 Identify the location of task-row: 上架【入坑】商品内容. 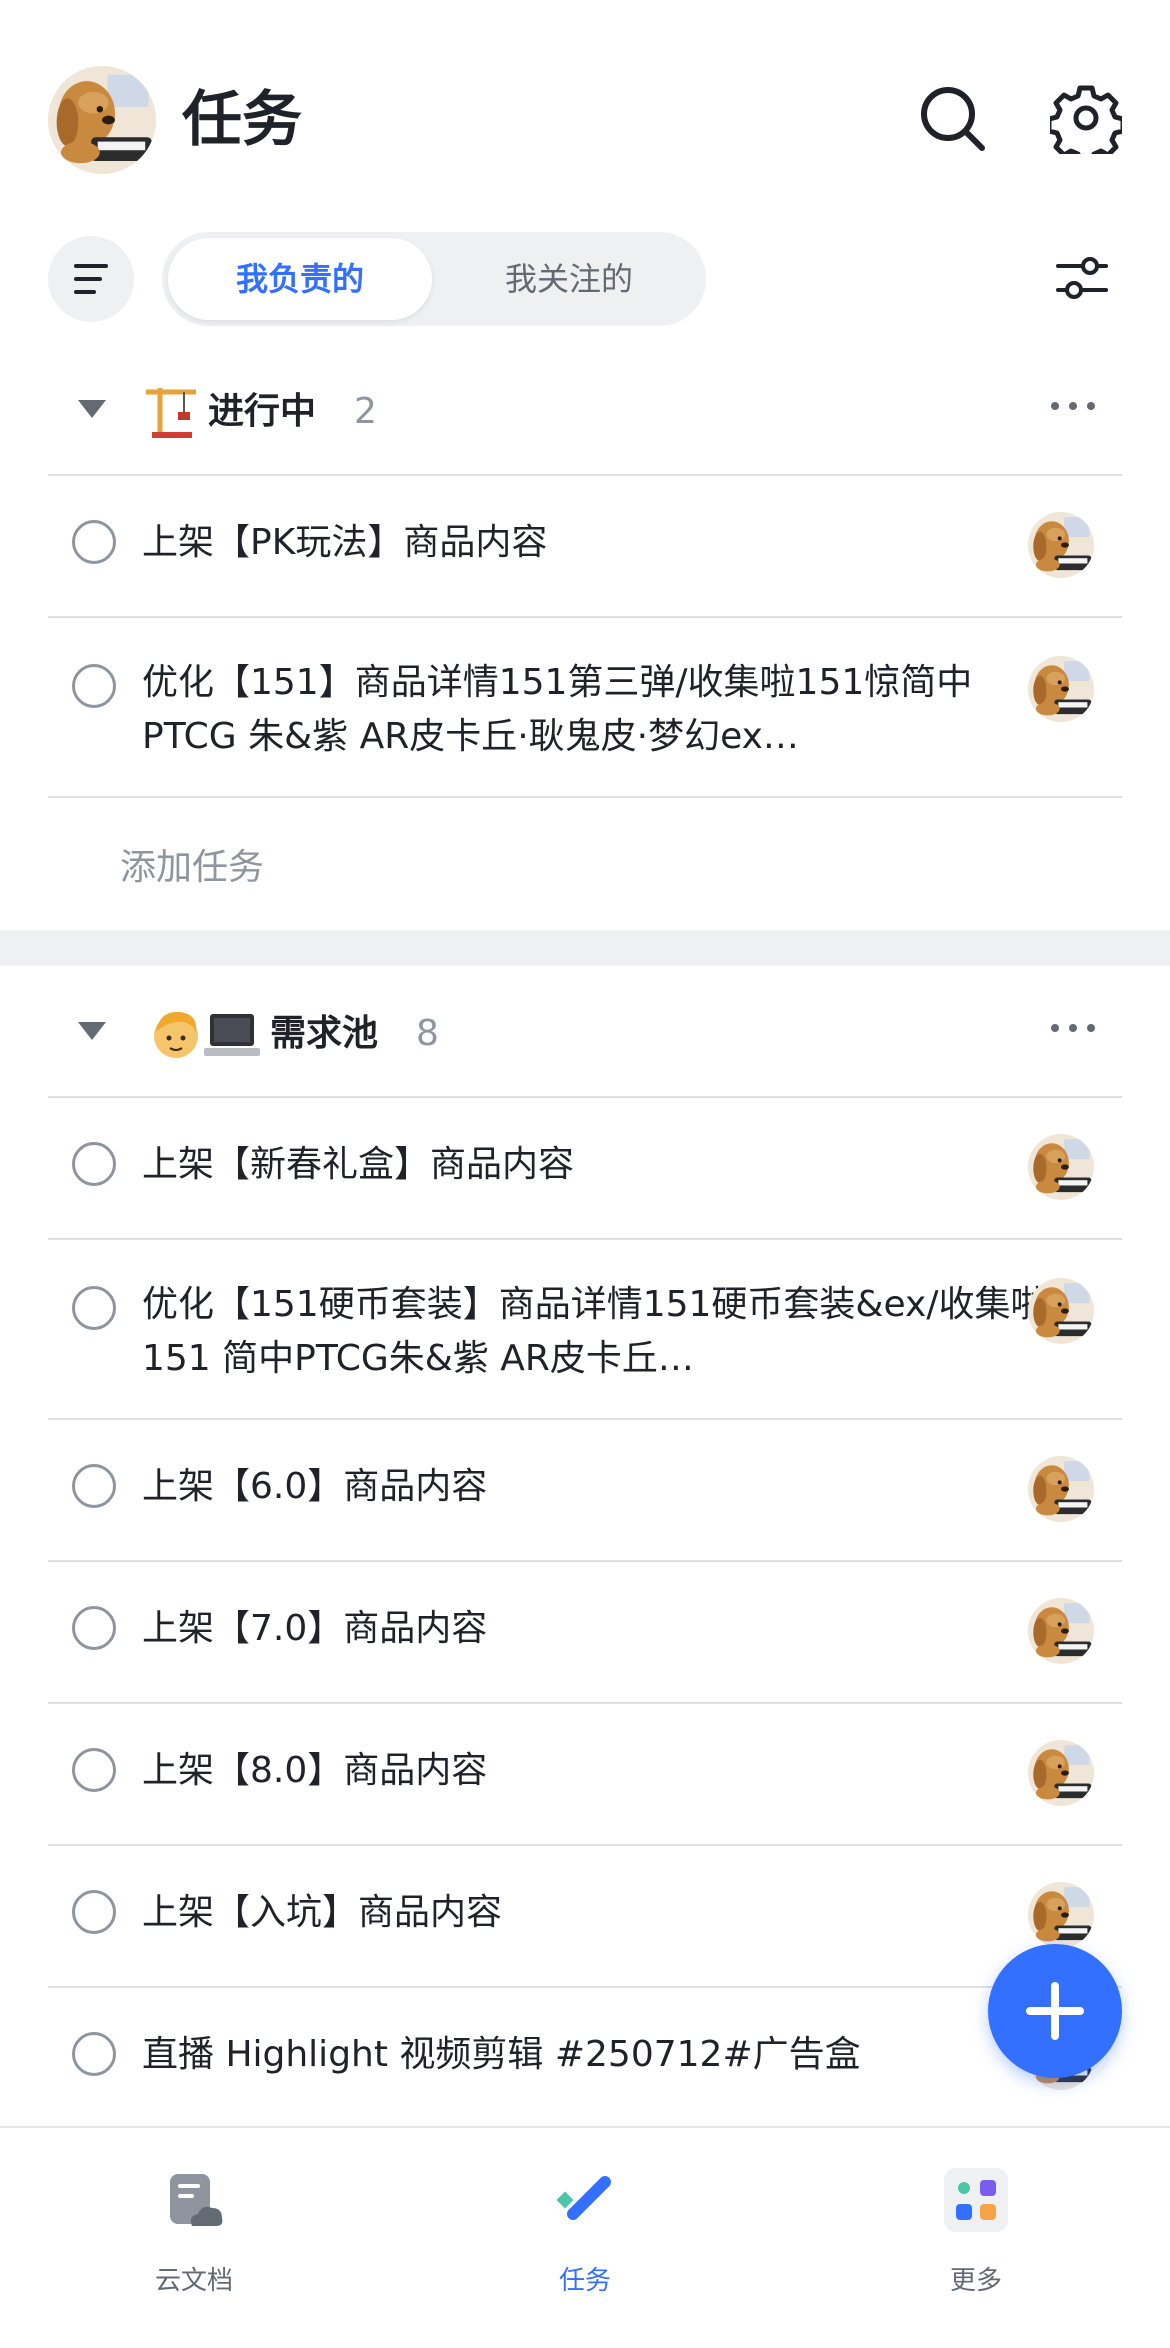
(585, 1916).